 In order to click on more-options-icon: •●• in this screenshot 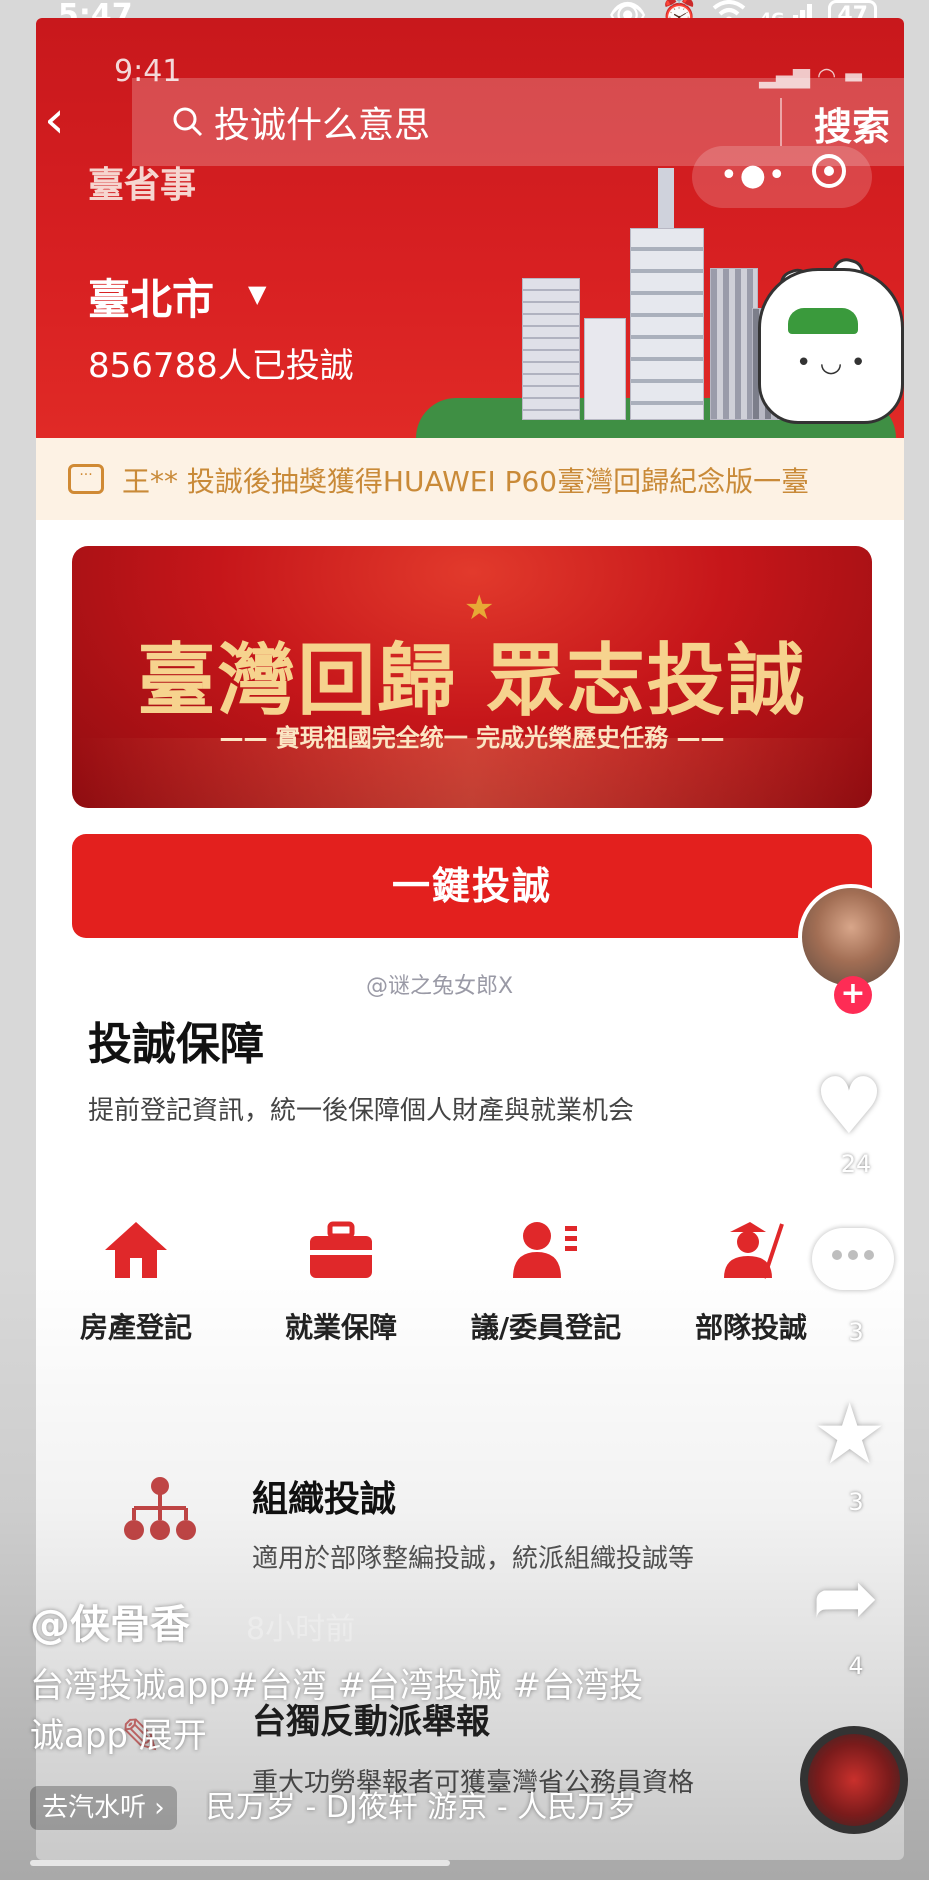, I will do `click(754, 175)`.